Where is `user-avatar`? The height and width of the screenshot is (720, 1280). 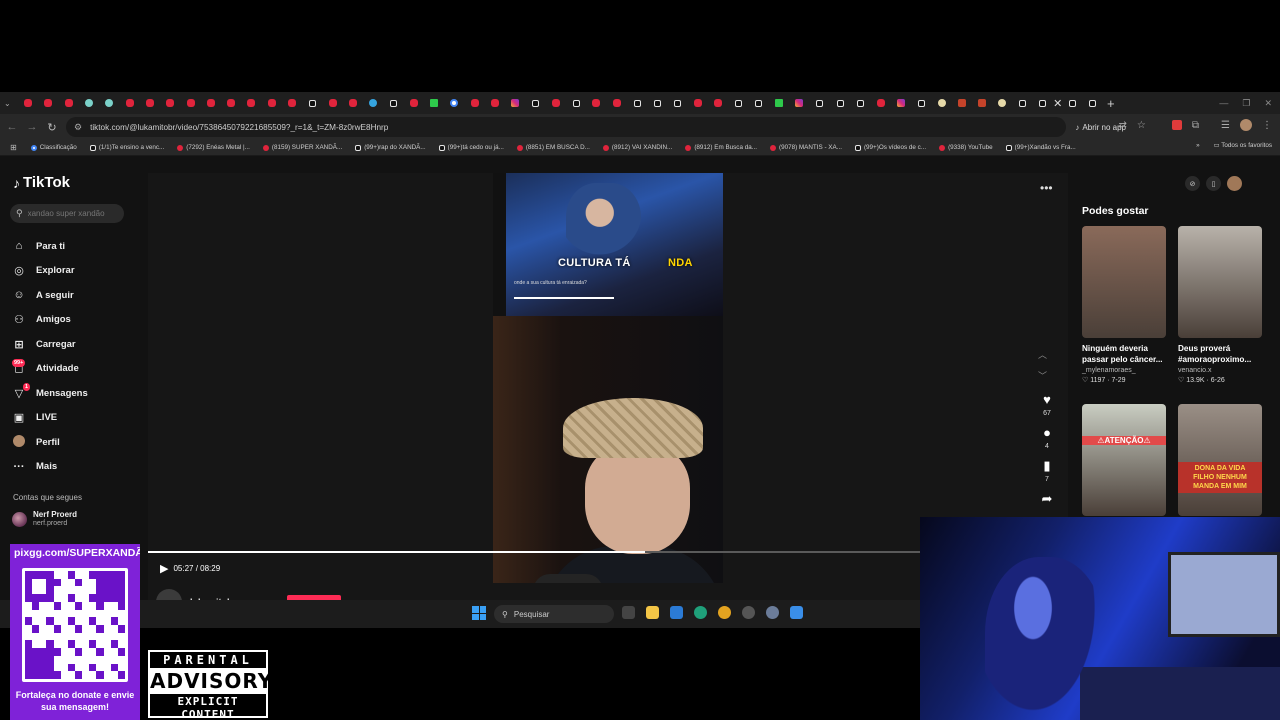
user-avatar is located at coordinates (1234, 183).